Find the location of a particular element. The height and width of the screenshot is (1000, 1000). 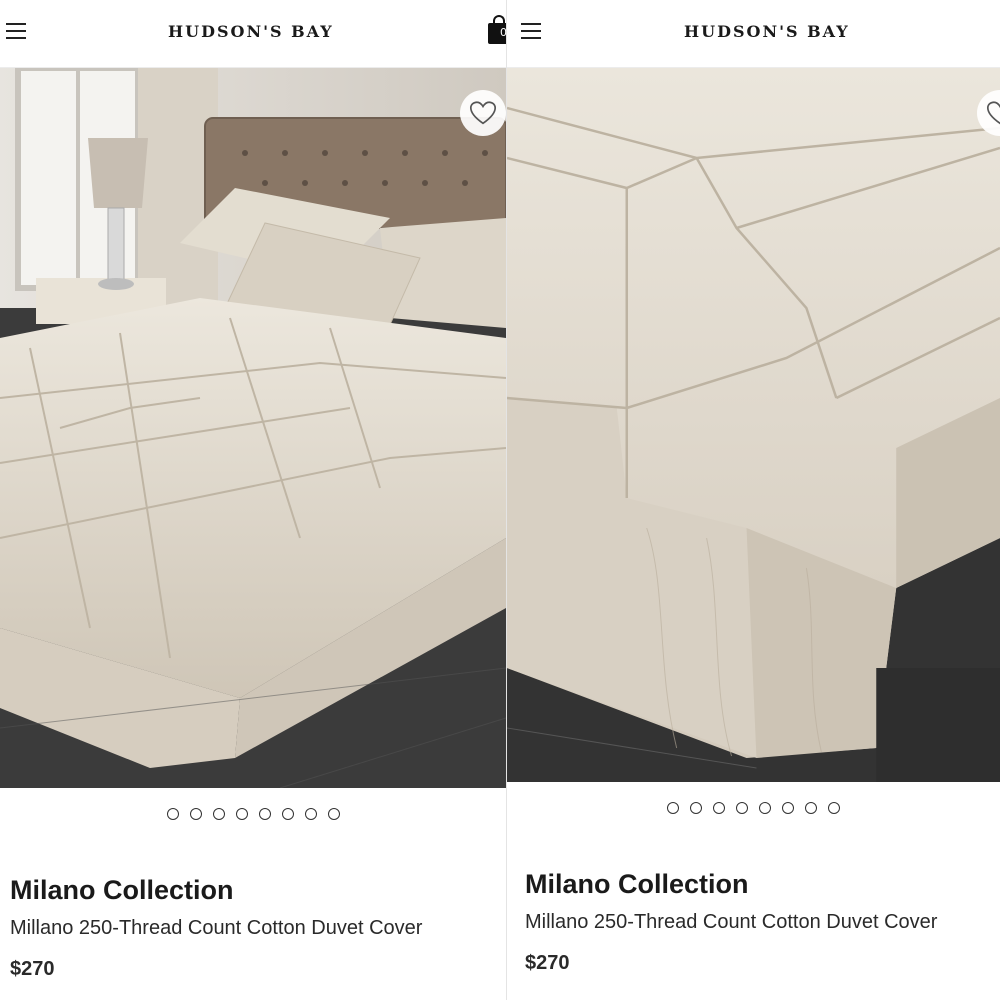

heart-outline-icon is located at coordinates (483, 113).